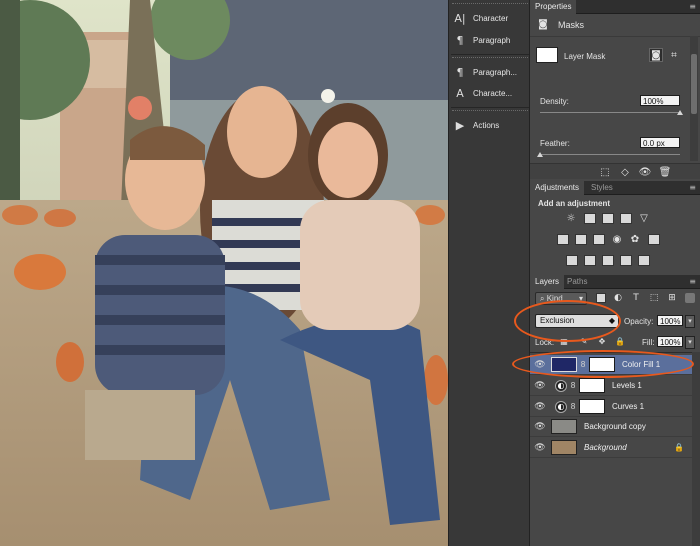 This screenshot has height=546, width=700. I want to click on dock-item-character: A| Character, so click(491, 18).